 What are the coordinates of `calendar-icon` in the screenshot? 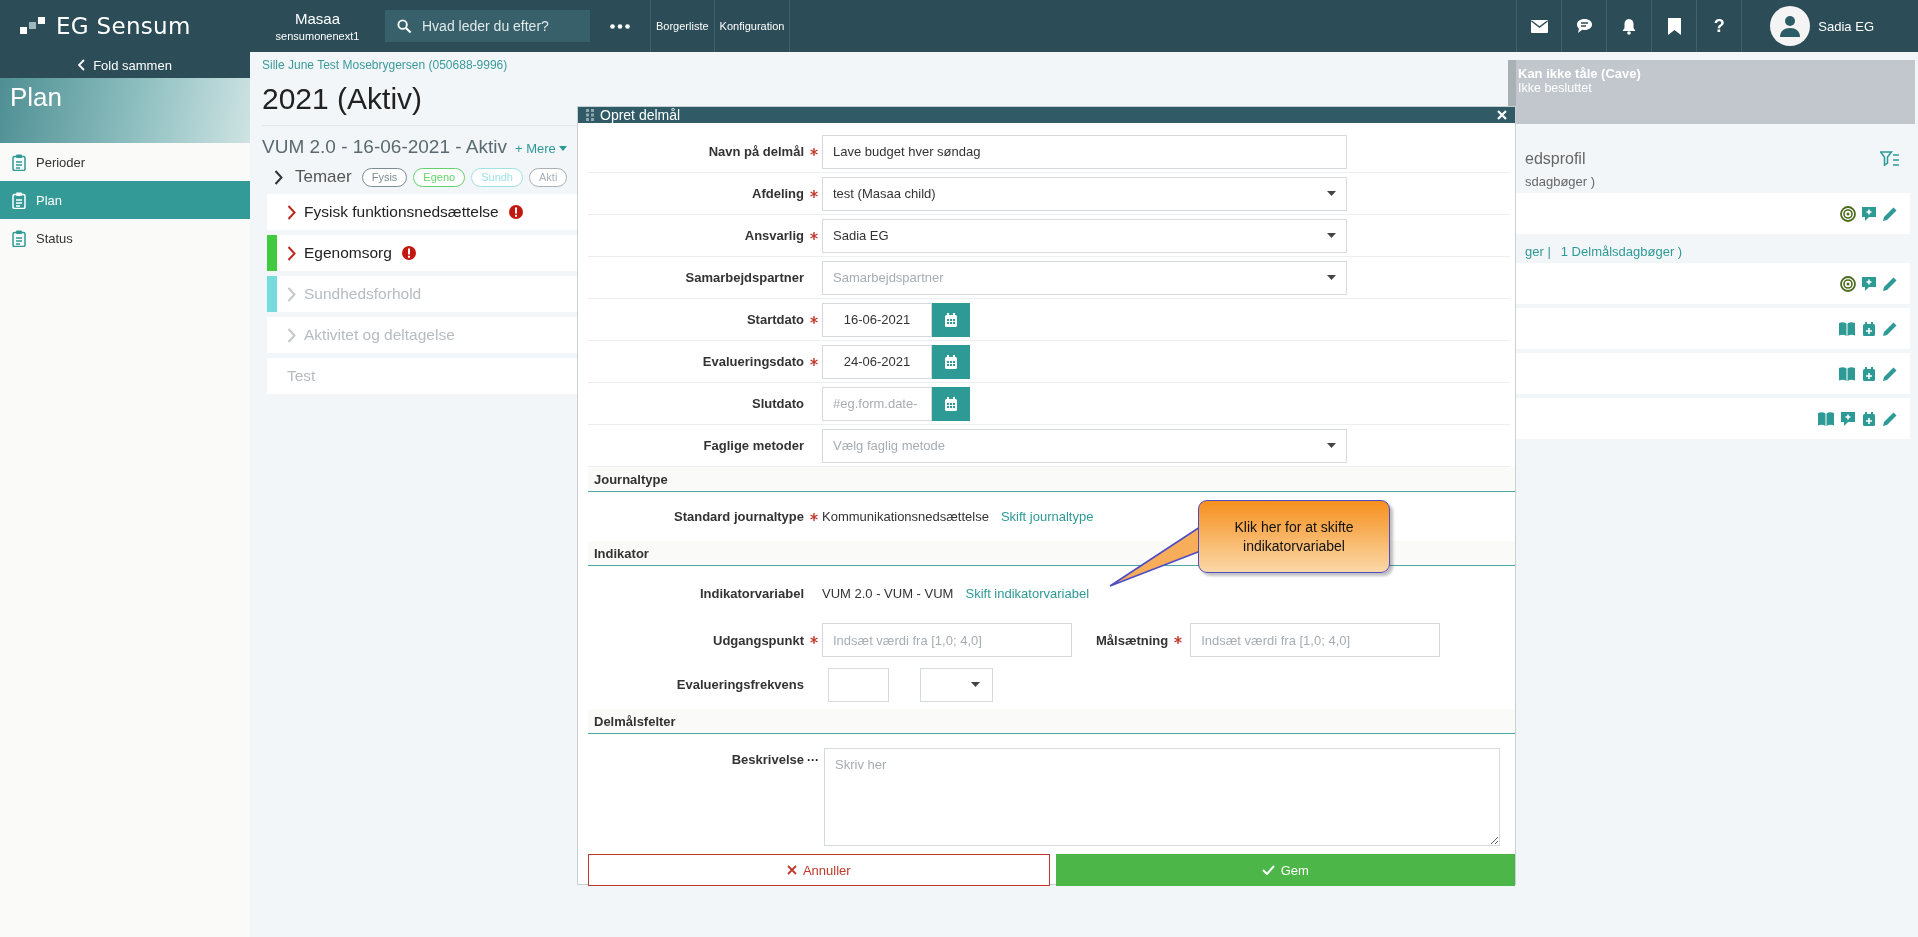 It's located at (951, 361).